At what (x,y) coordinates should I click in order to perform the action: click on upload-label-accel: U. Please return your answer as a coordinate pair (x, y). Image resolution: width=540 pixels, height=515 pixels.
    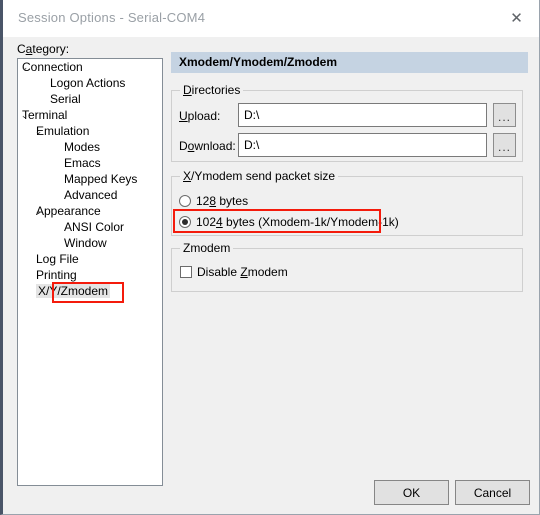
    Looking at the image, I should click on (183, 116).